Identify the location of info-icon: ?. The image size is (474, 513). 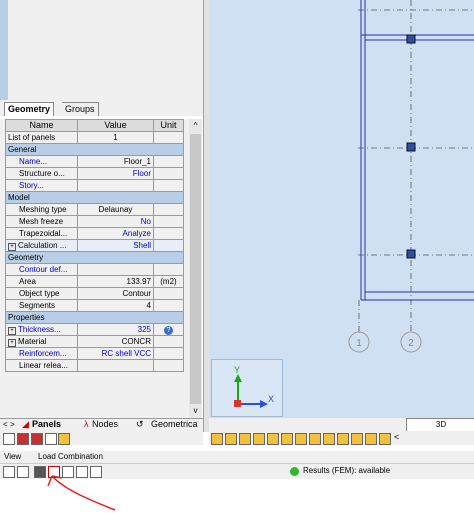
(168, 330).